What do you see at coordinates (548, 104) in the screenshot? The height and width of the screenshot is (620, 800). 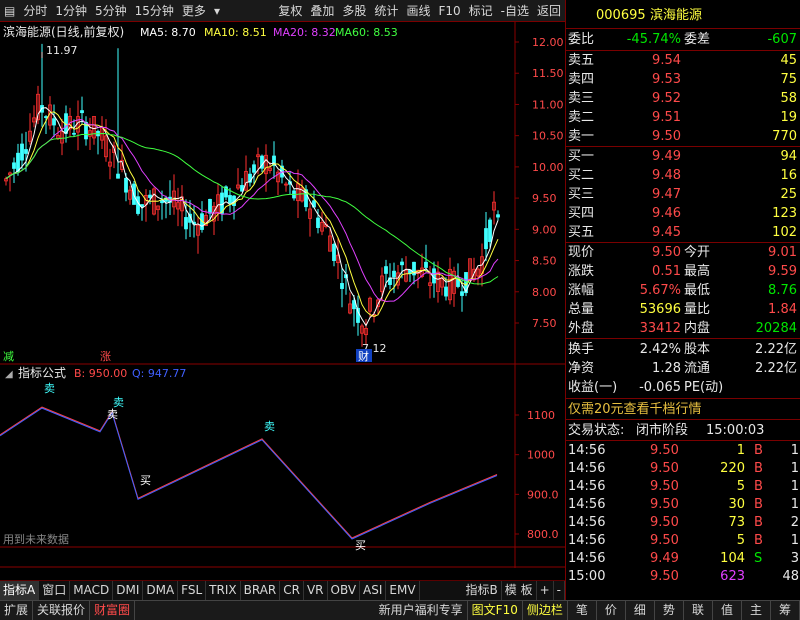 I see `price-tick: 11.00` at bounding box center [548, 104].